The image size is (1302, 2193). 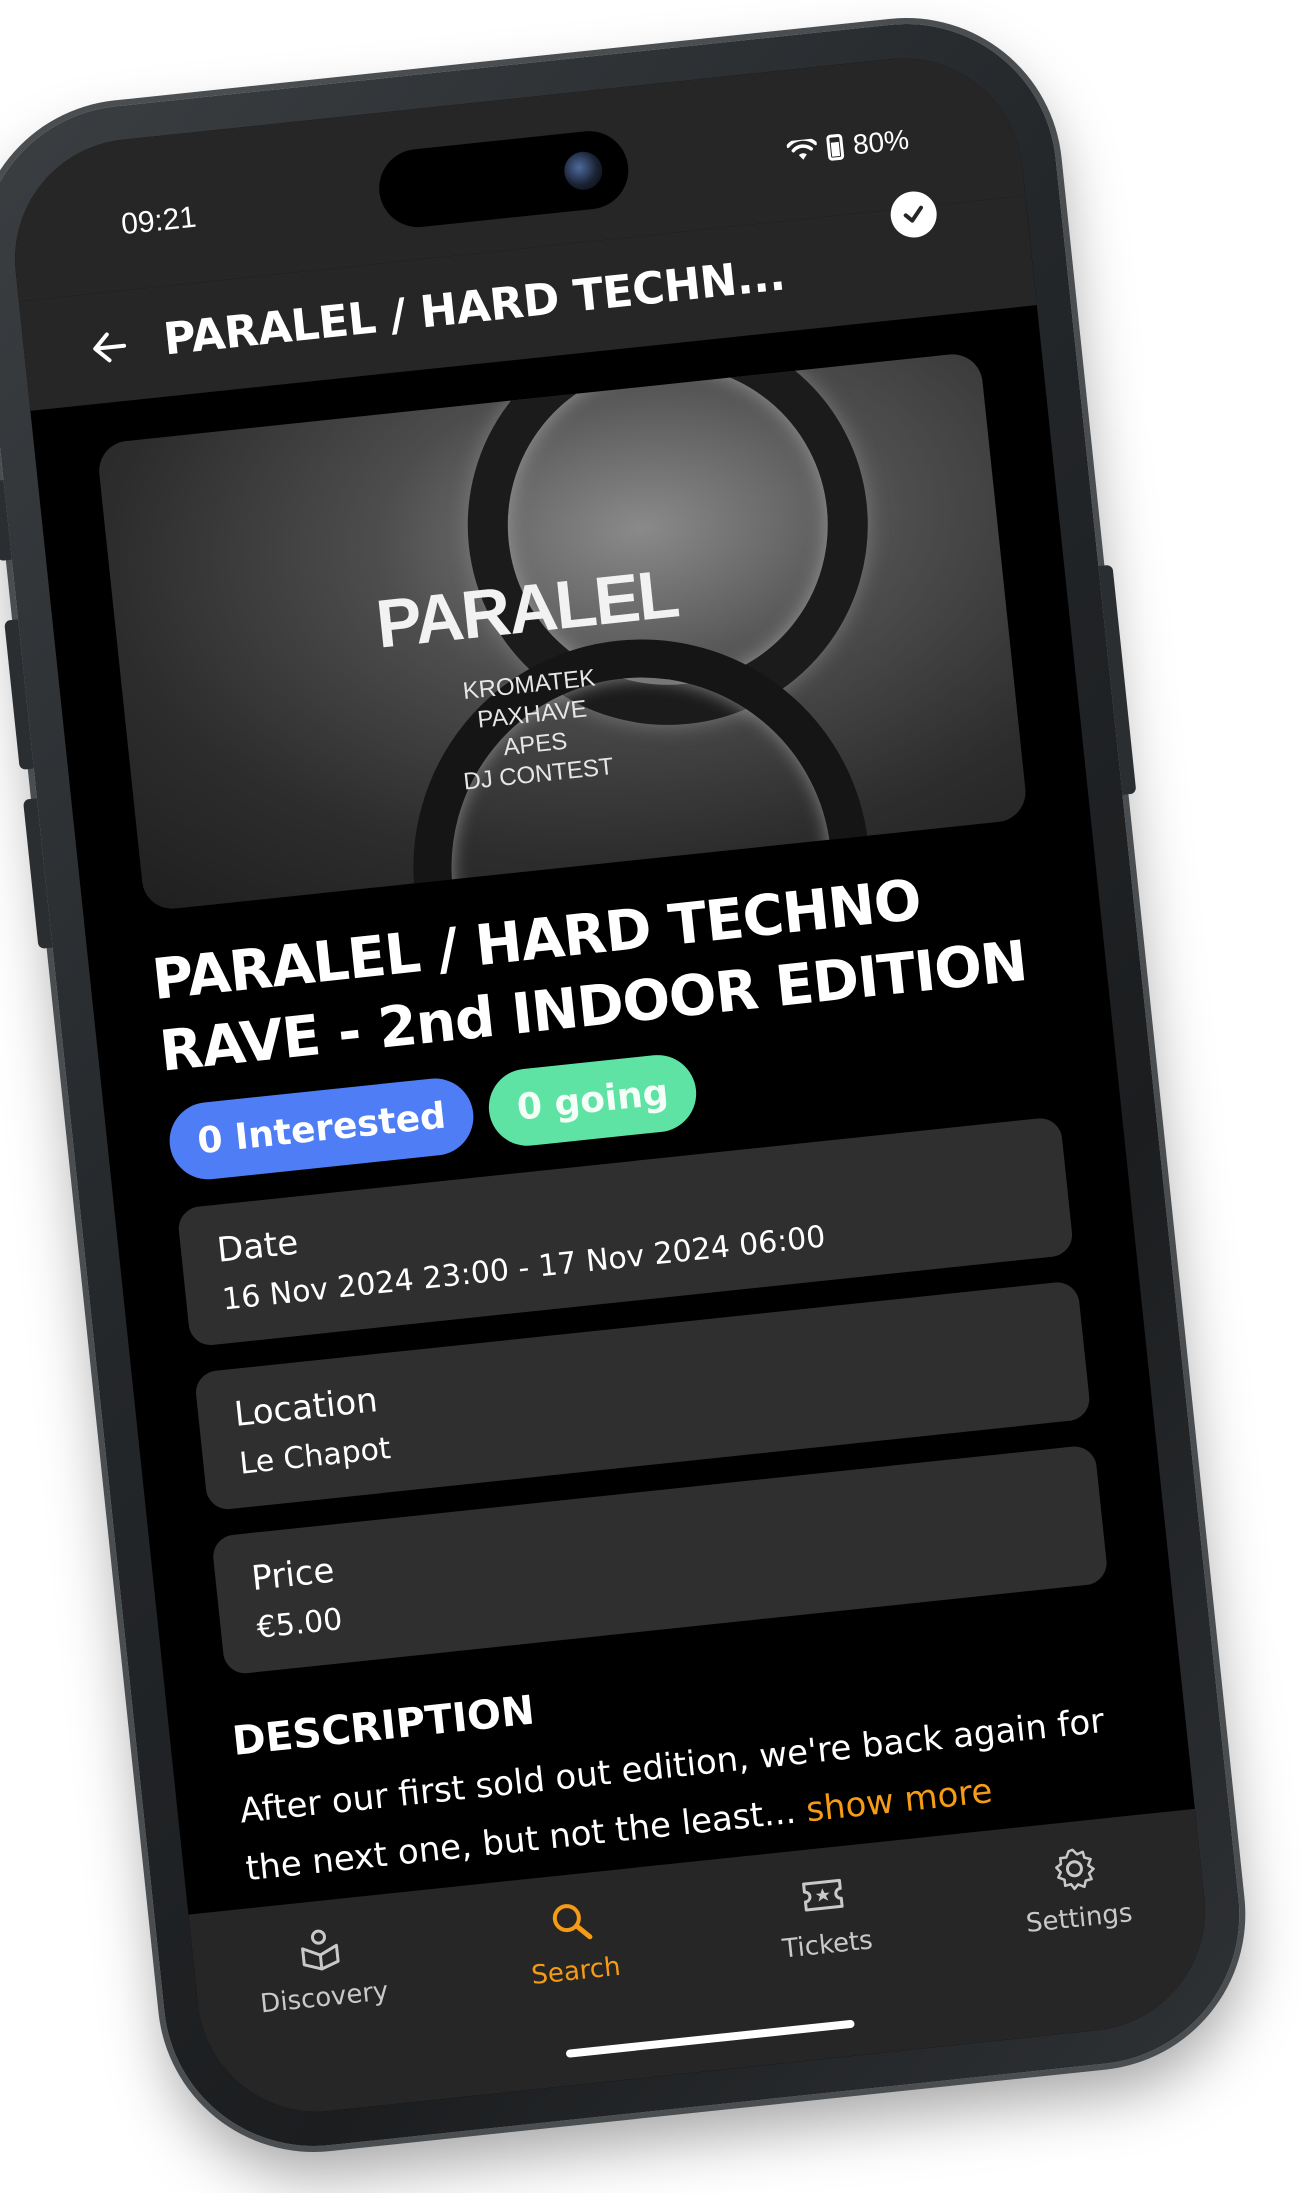 I want to click on nav-item-settings: Settings, so click(x=1076, y=1889).